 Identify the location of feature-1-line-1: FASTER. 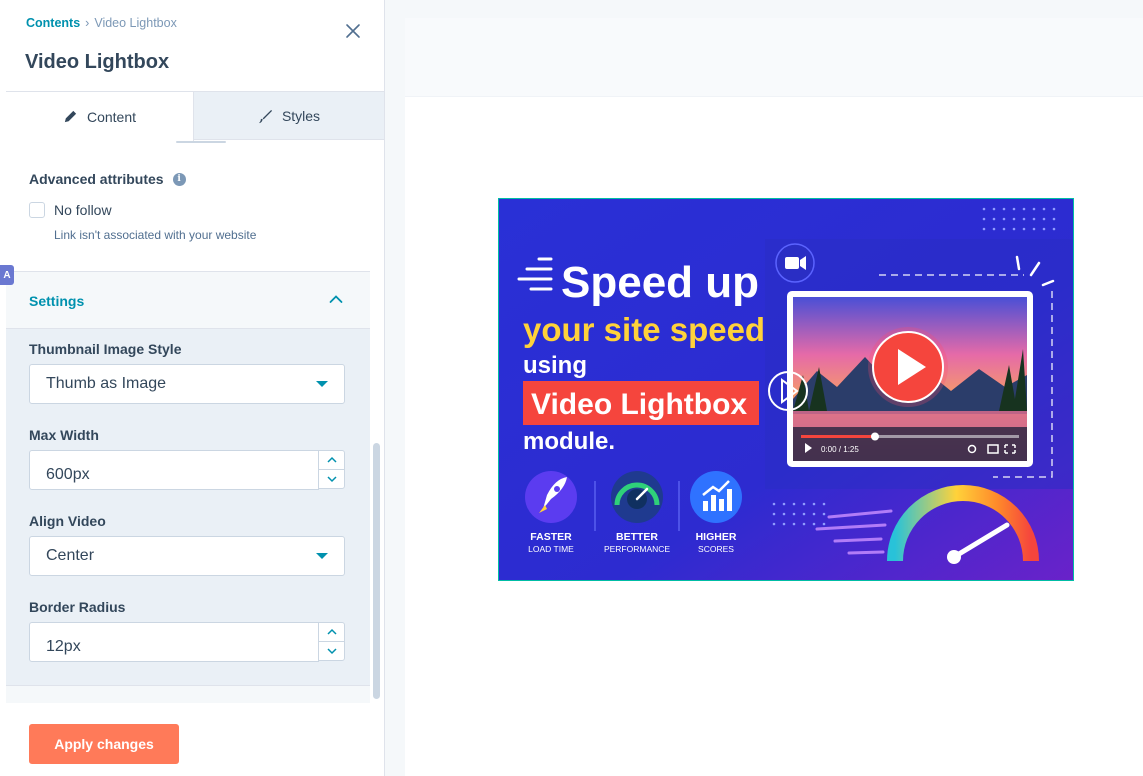
(551, 537).